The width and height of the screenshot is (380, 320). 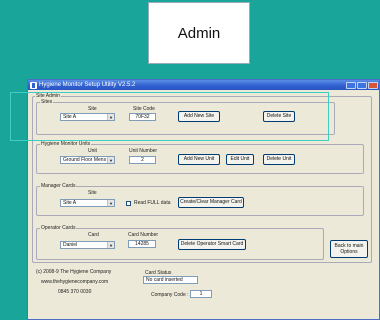 What do you see at coordinates (87, 85) in the screenshot?
I see `window-title: Hygiene Monitor Setup Utility V2.5.2` at bounding box center [87, 85].